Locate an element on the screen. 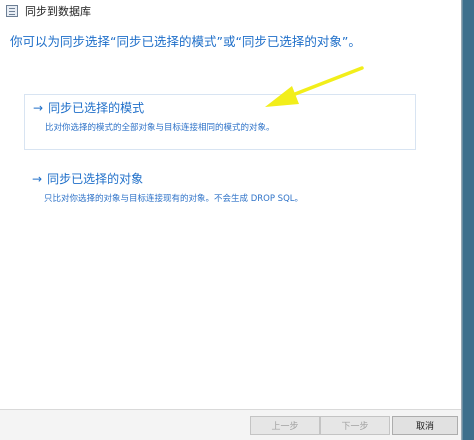 This screenshot has width=474, height=440. option-description: 比对你选择的模式的全部对象与目标连接相同的模式的对象。 is located at coordinates (160, 128).